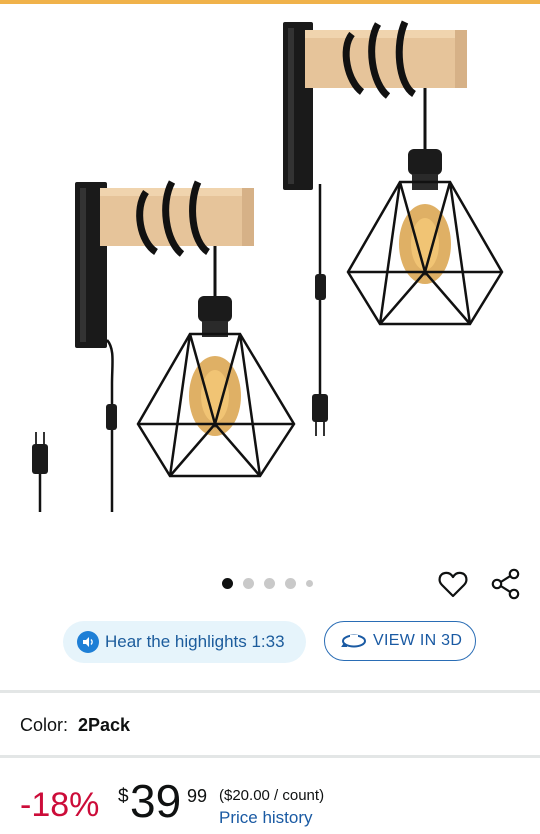 The height and width of the screenshot is (834, 540). I want to click on price-currency: $, so click(123, 796).